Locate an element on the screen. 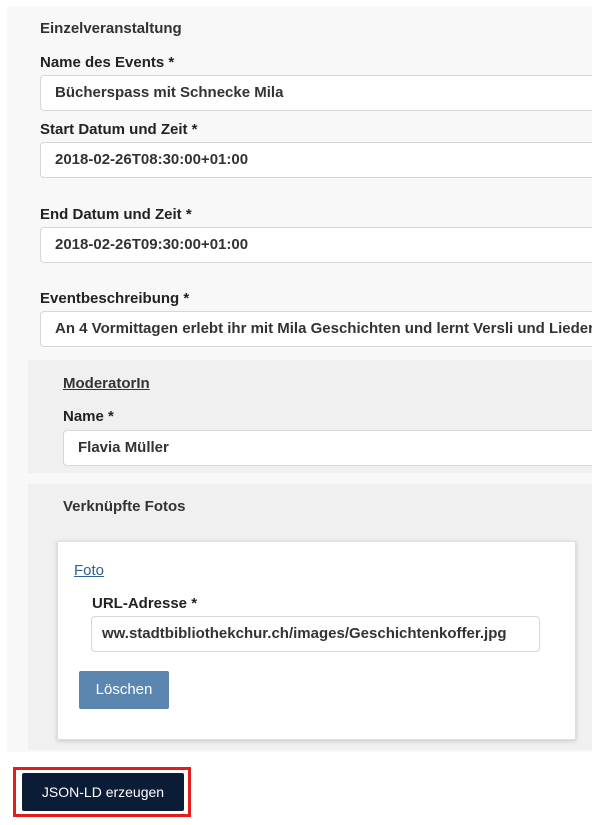 The width and height of the screenshot is (592, 825). section-title: Einzelveranstaltung is located at coordinates (111, 28).